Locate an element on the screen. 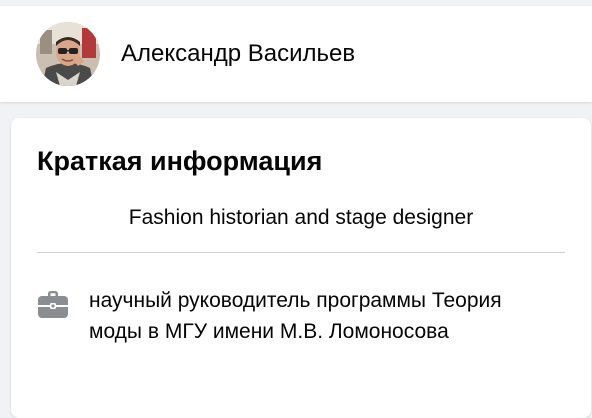  avatar is located at coordinates (68, 54).